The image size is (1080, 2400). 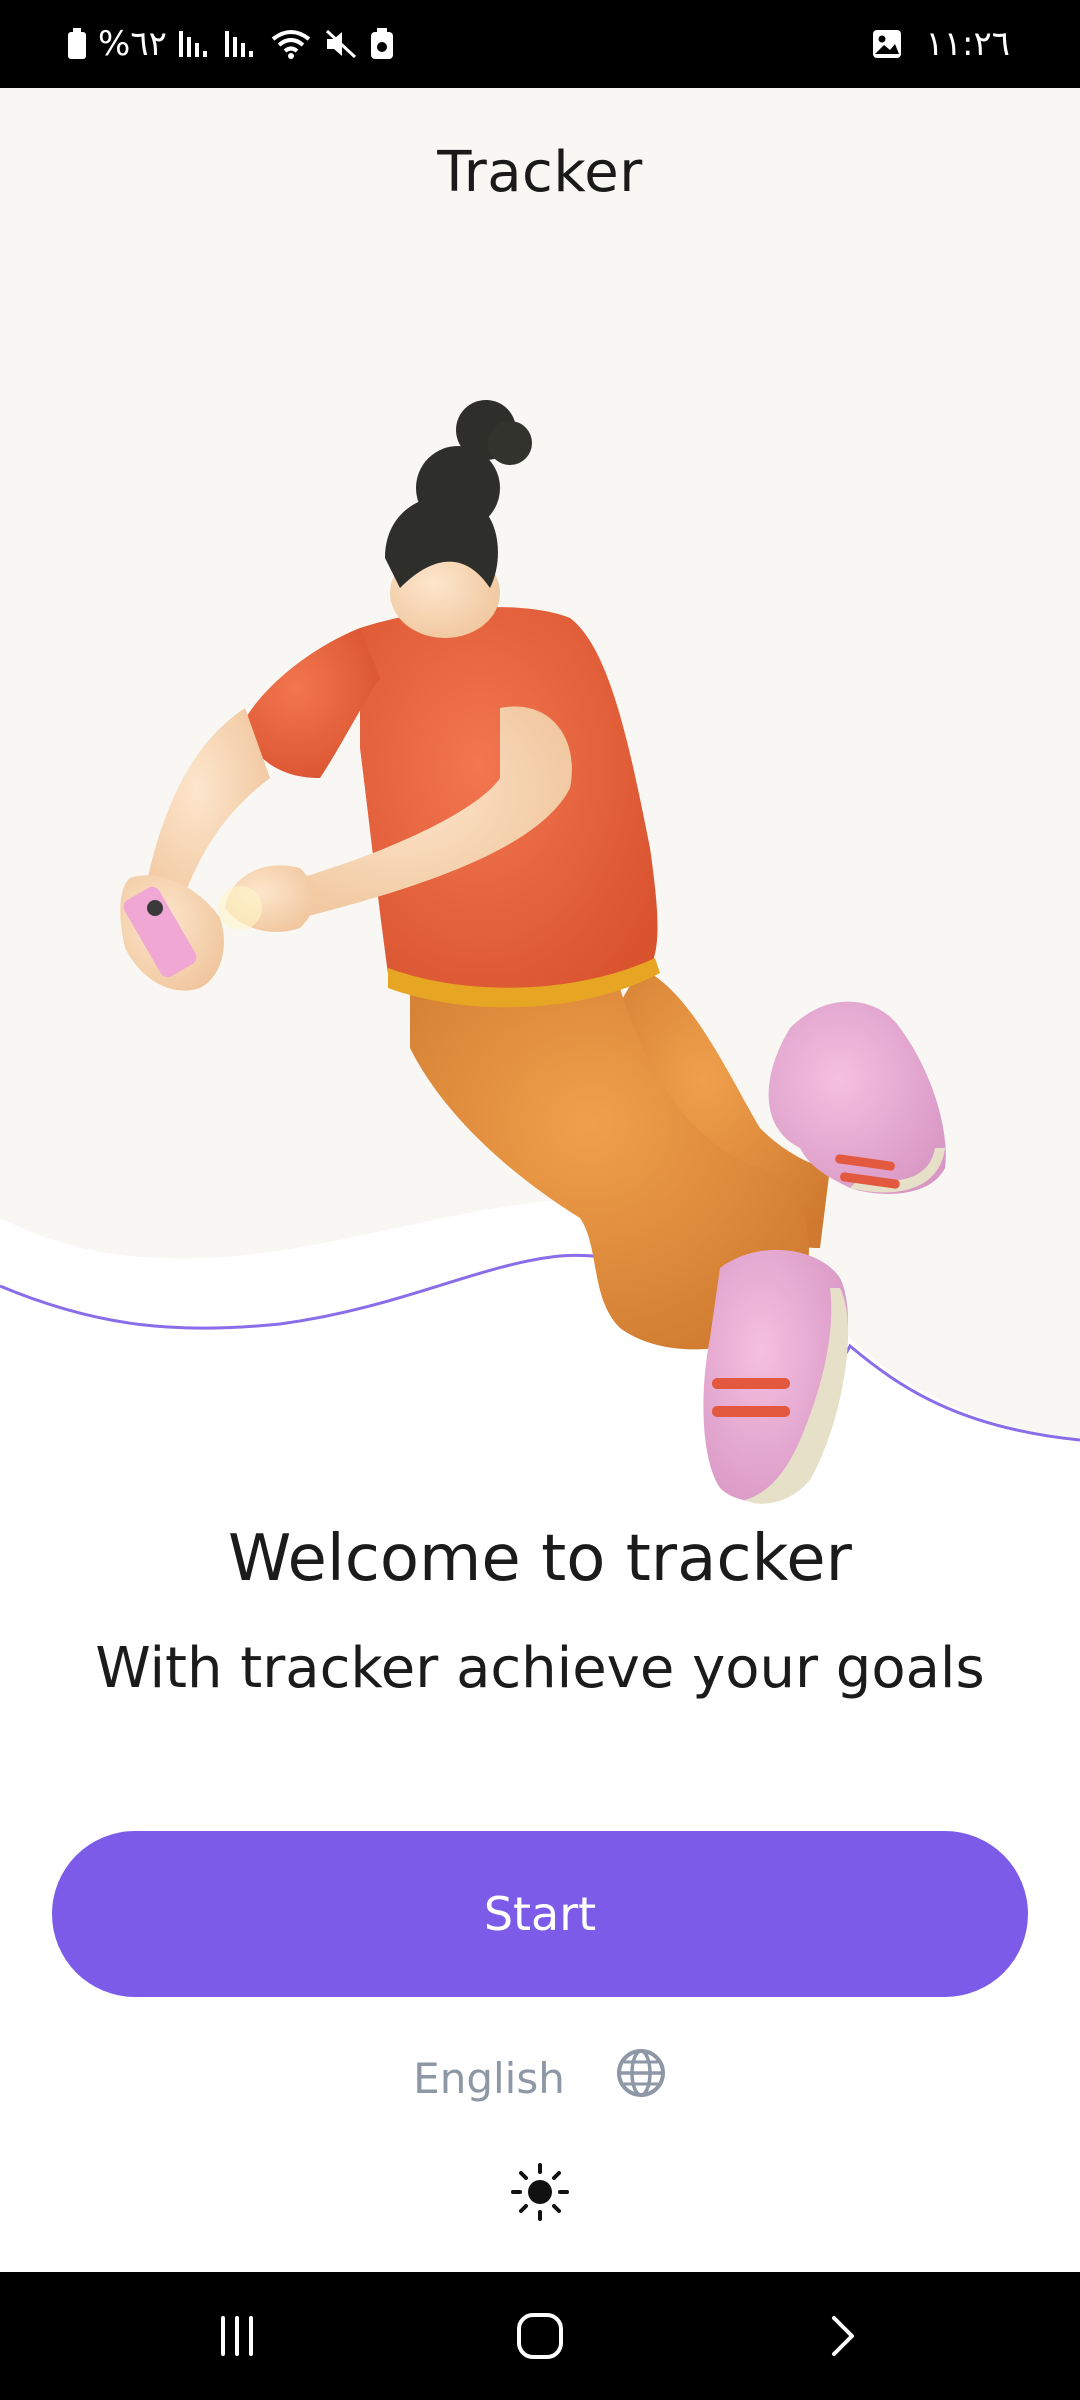 I want to click on tagline: With tracker achieve your goals, so click(x=540, y=1668).